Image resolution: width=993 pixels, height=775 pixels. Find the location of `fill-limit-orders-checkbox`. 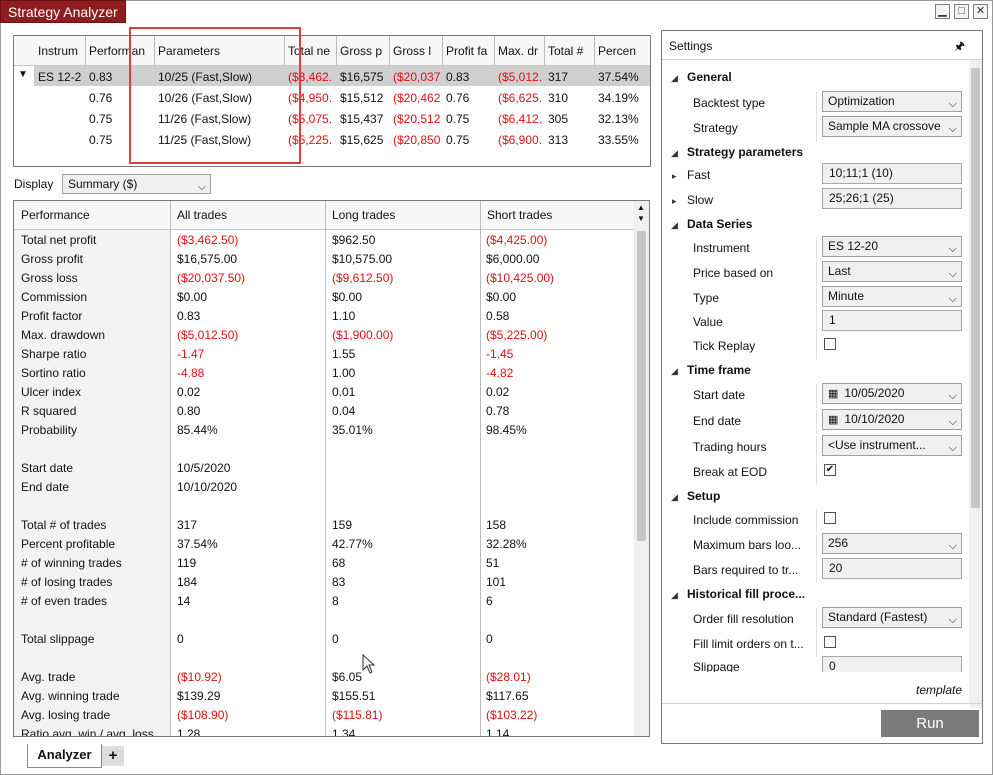

fill-limit-orders-checkbox is located at coordinates (830, 642).